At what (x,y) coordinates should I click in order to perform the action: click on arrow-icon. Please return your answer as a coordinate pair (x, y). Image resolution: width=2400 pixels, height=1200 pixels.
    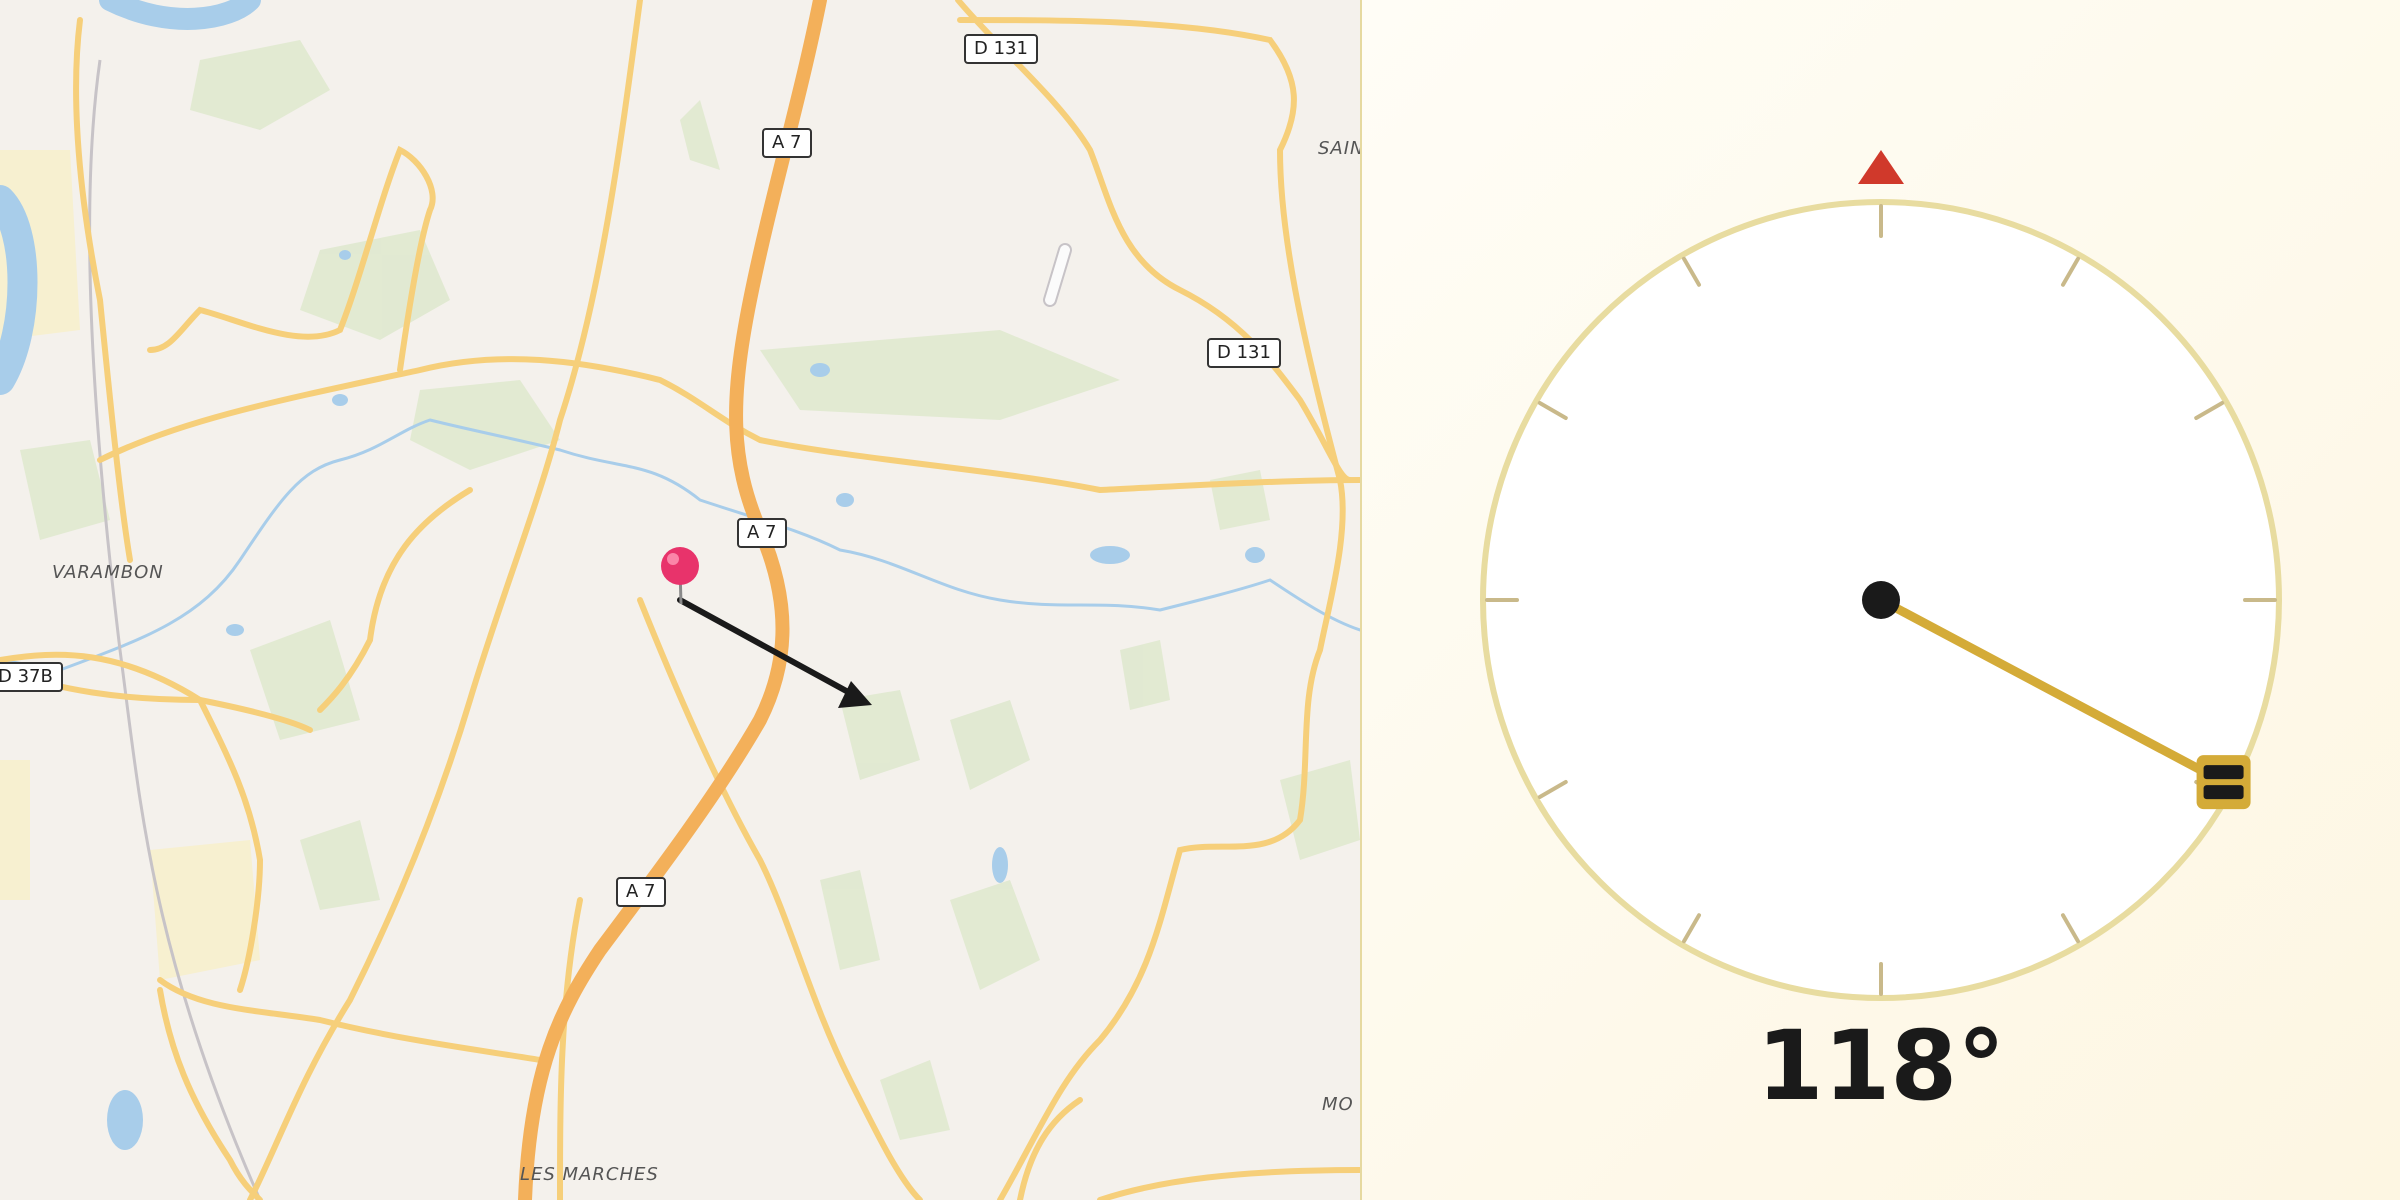
    Looking at the image, I should click on (855, 694).